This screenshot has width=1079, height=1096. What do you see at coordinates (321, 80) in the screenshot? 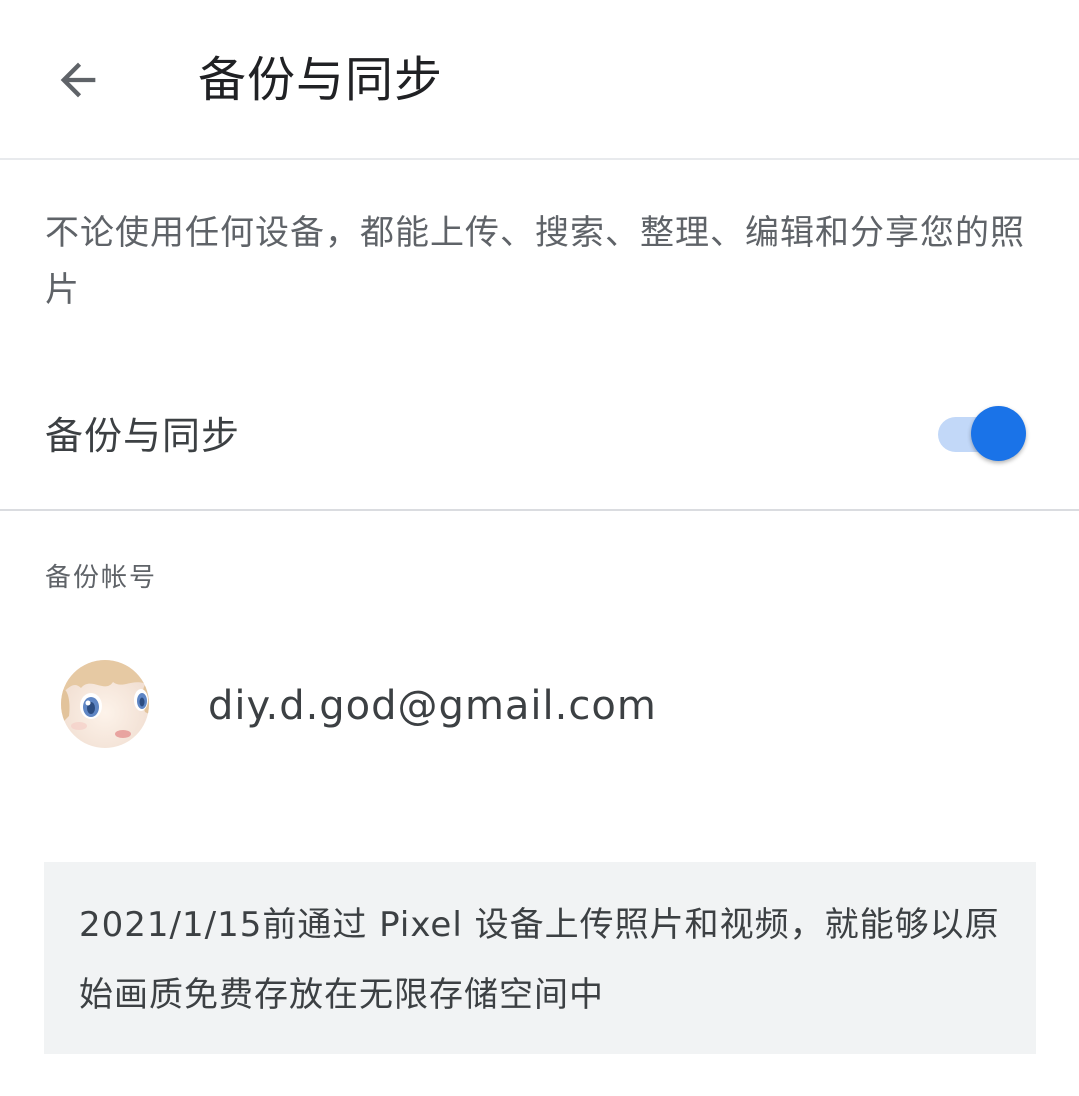
I see `page-title: 备份与同步` at bounding box center [321, 80].